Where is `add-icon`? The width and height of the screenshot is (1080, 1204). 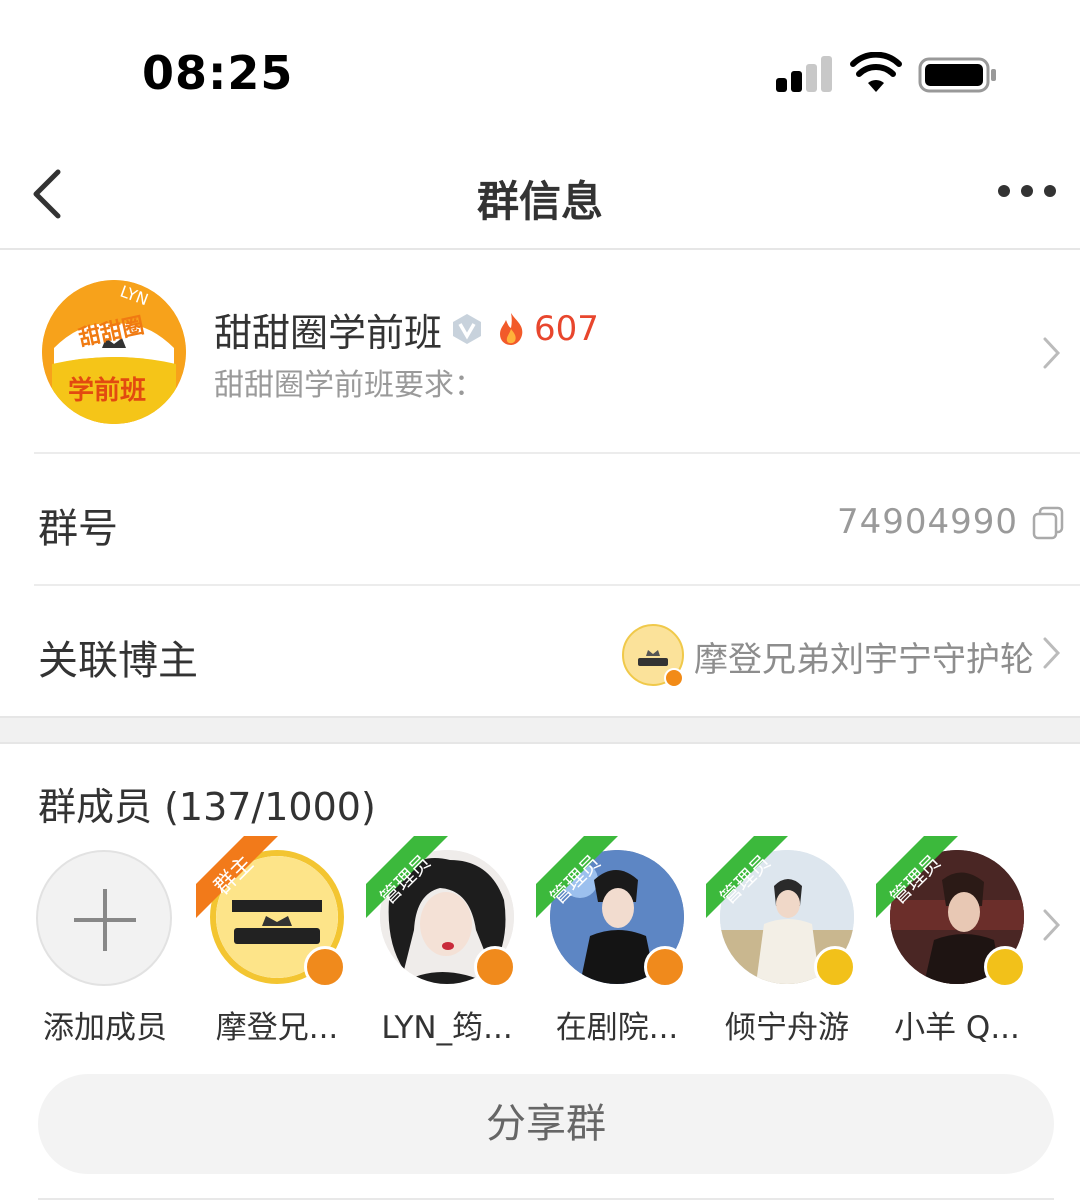
add-icon is located at coordinates (104, 918).